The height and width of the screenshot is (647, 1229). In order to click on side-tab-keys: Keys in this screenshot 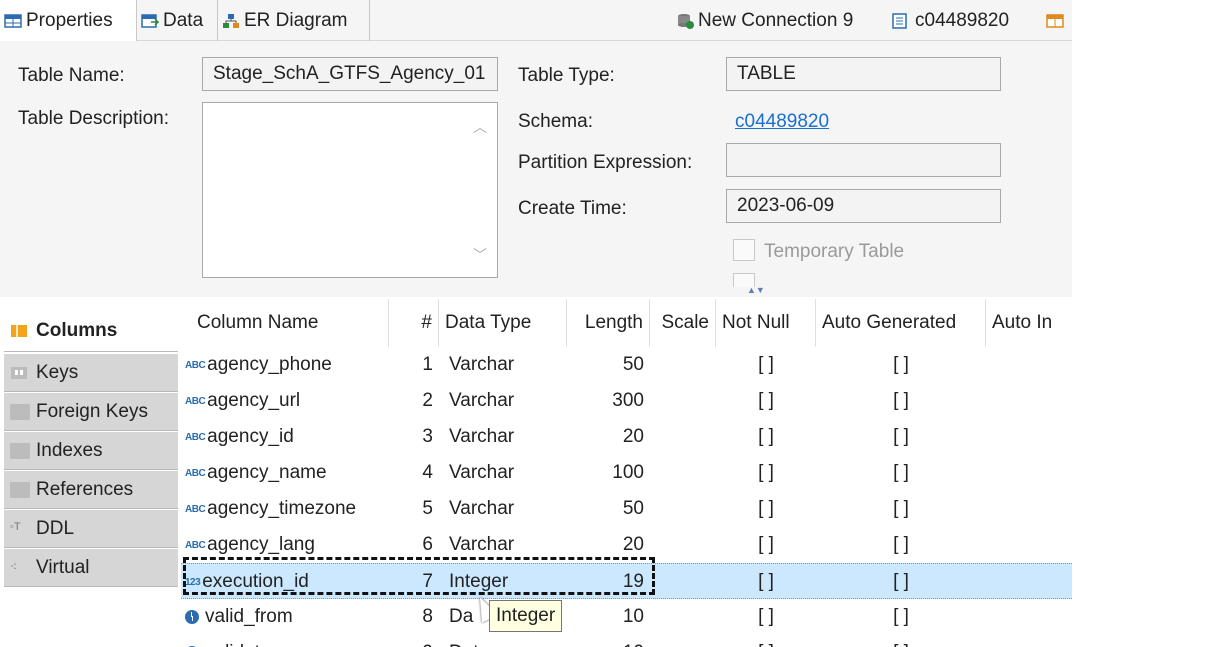, I will do `click(91, 373)`.